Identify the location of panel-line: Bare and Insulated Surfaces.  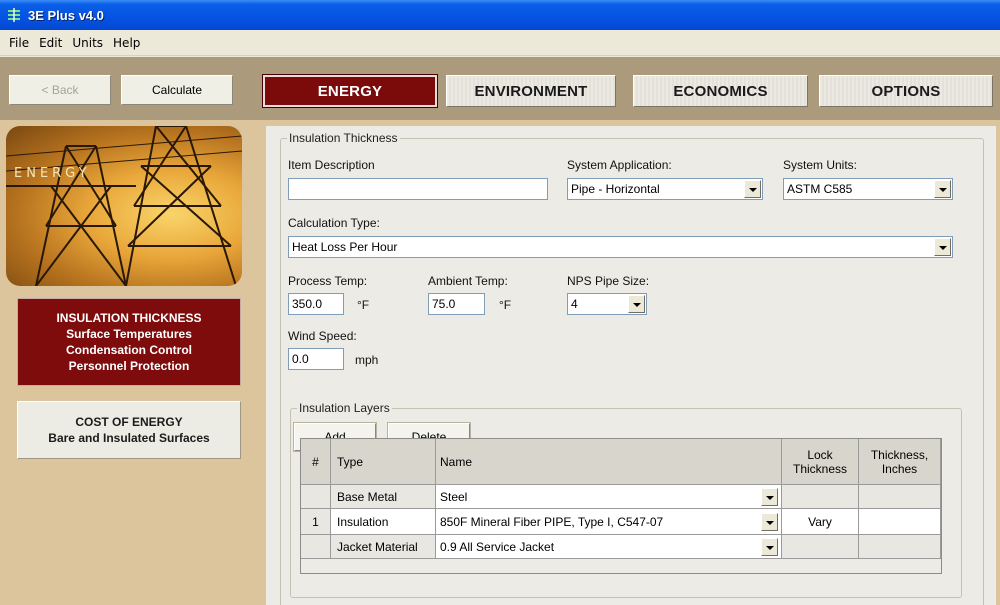
(129, 438).